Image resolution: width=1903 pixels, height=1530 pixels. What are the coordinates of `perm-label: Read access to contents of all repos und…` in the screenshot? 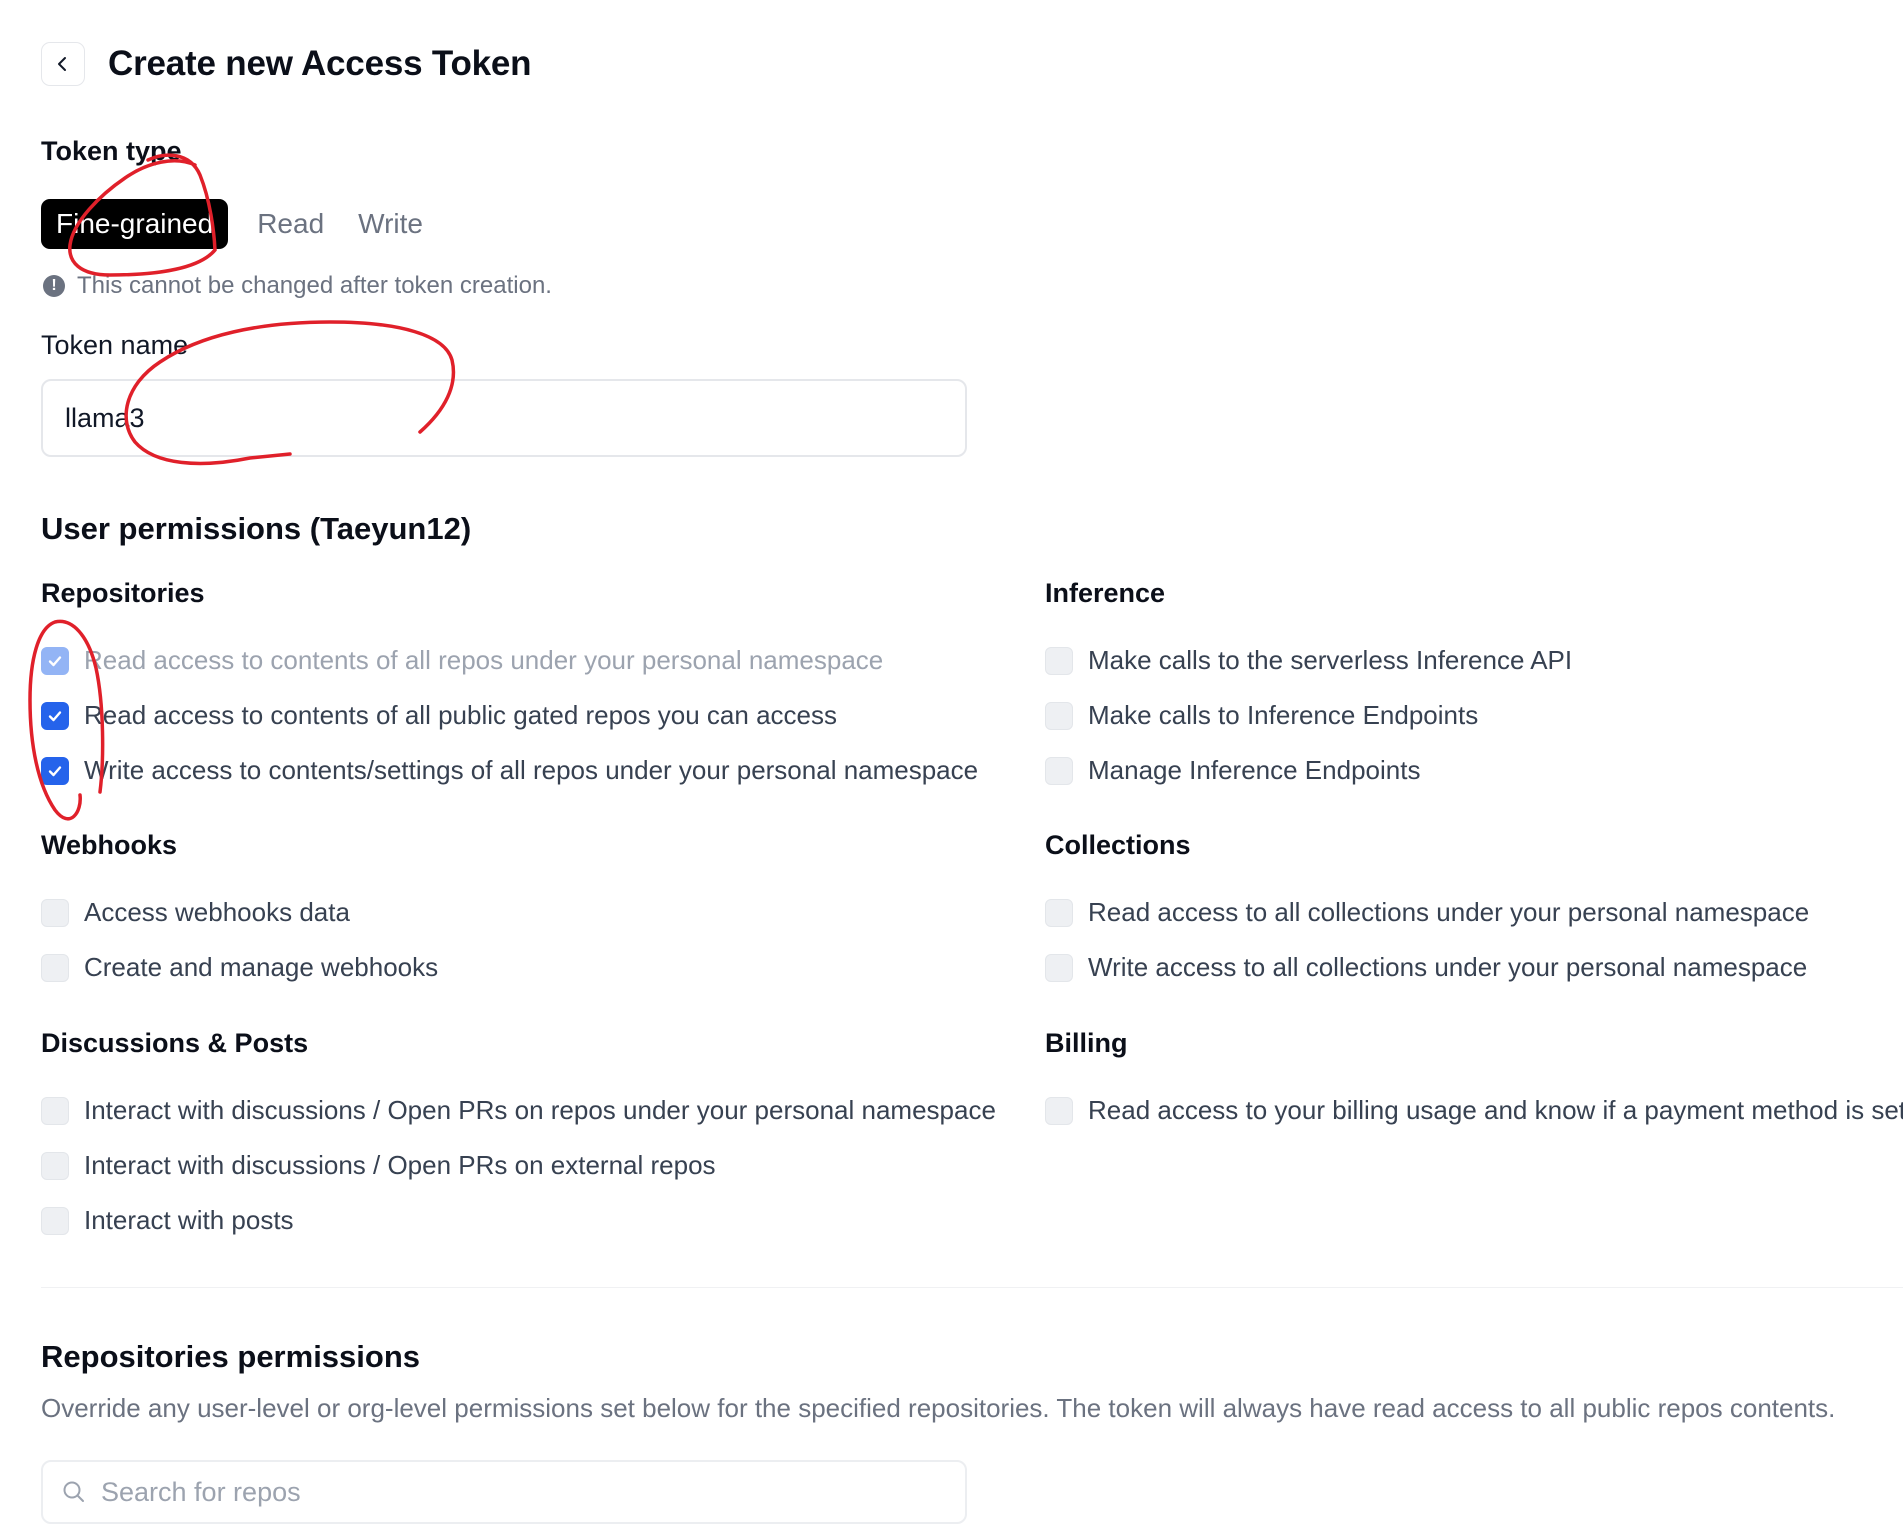 It's located at (484, 660).